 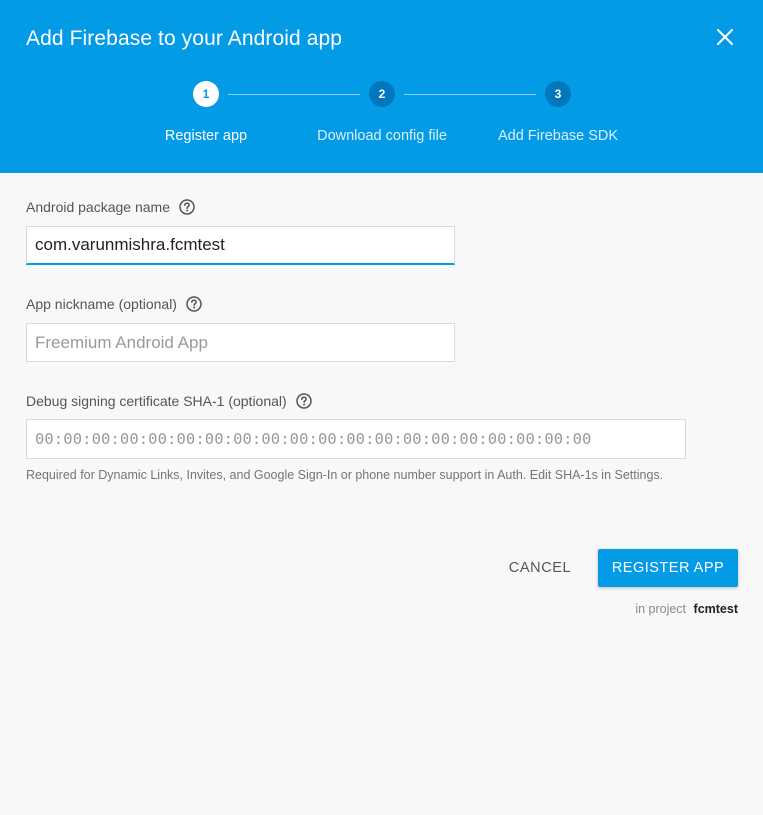 I want to click on step-3-indicator: 3, so click(x=558, y=94).